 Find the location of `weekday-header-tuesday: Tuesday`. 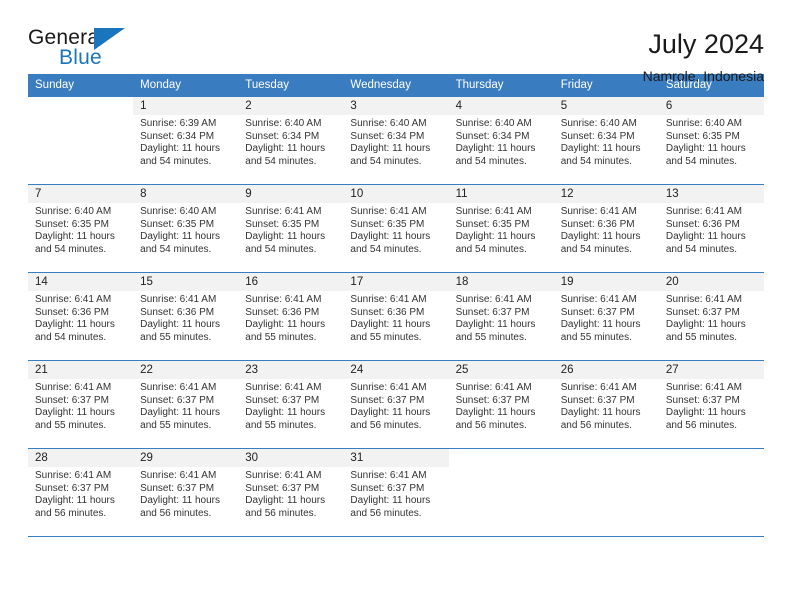

weekday-header-tuesday: Tuesday is located at coordinates (291, 85).